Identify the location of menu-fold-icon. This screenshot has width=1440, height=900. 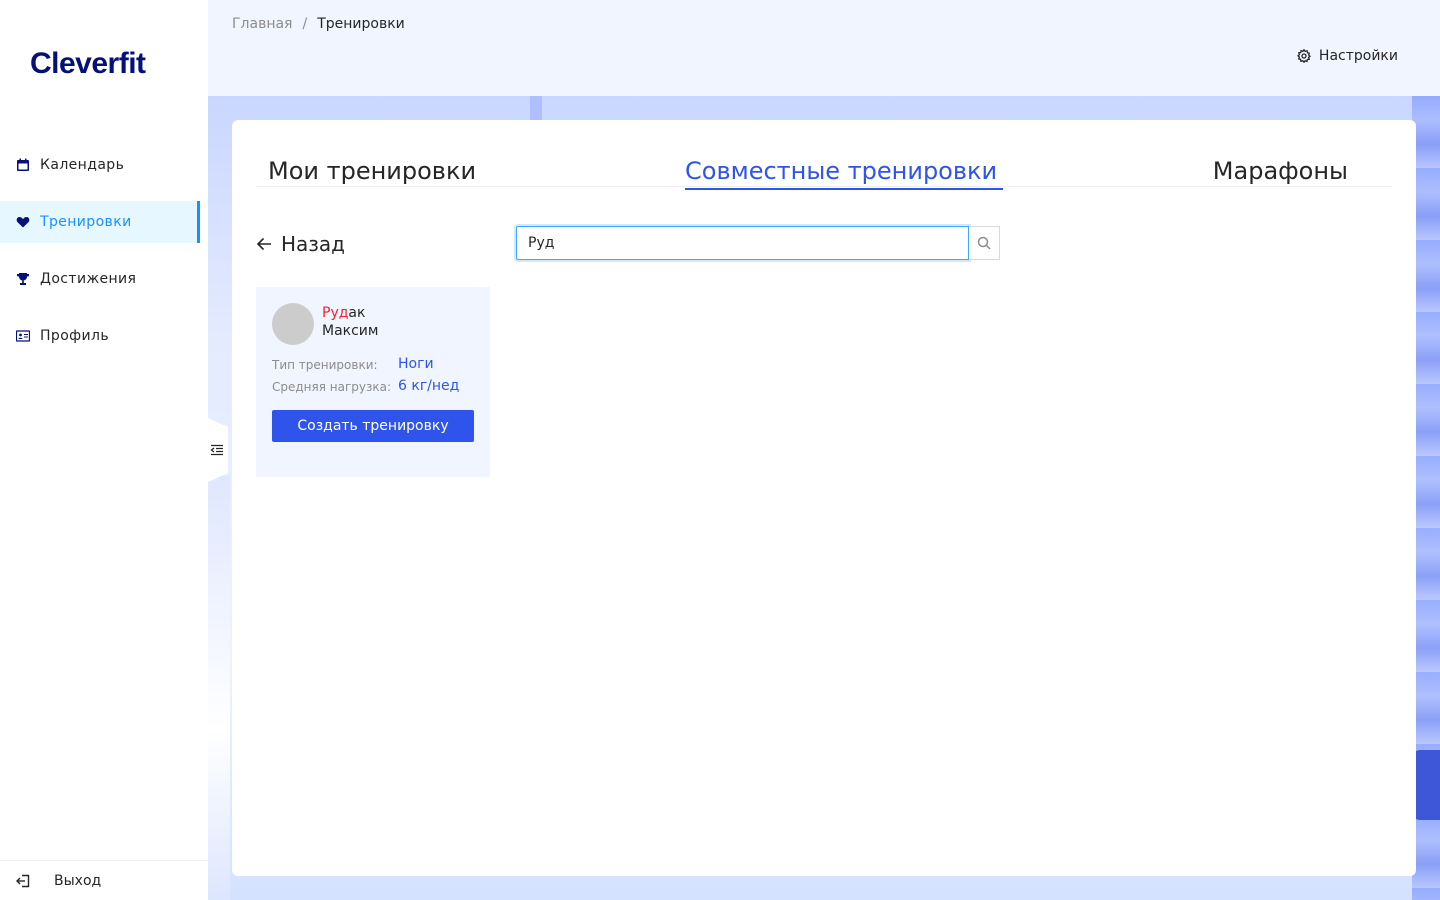
(216, 450).